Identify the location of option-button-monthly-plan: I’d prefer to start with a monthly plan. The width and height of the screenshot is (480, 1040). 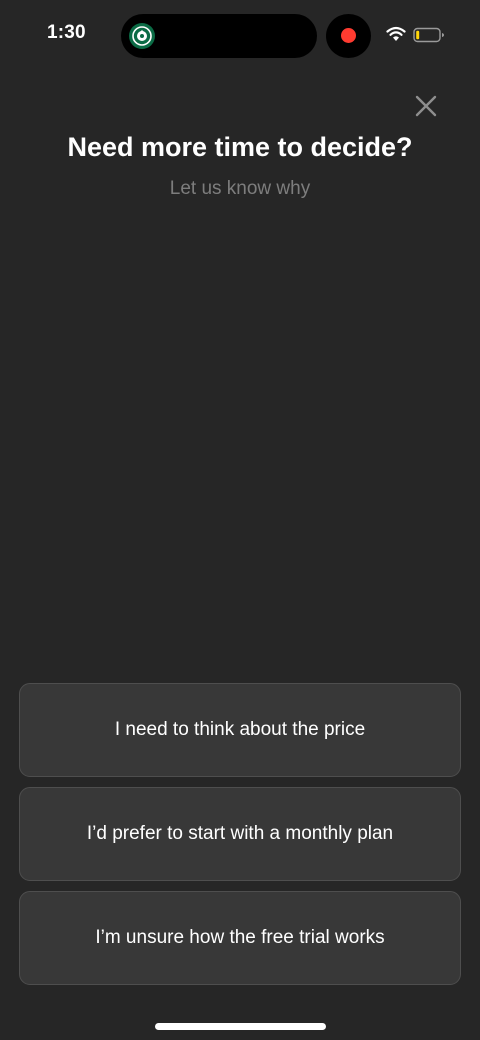
(240, 834).